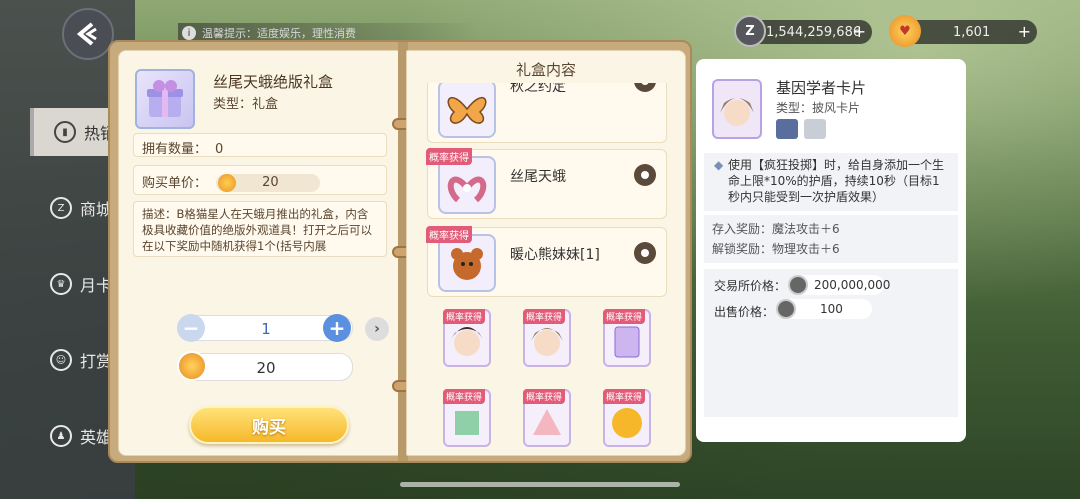  I want to click on sell-price-pill: 100, so click(824, 309).